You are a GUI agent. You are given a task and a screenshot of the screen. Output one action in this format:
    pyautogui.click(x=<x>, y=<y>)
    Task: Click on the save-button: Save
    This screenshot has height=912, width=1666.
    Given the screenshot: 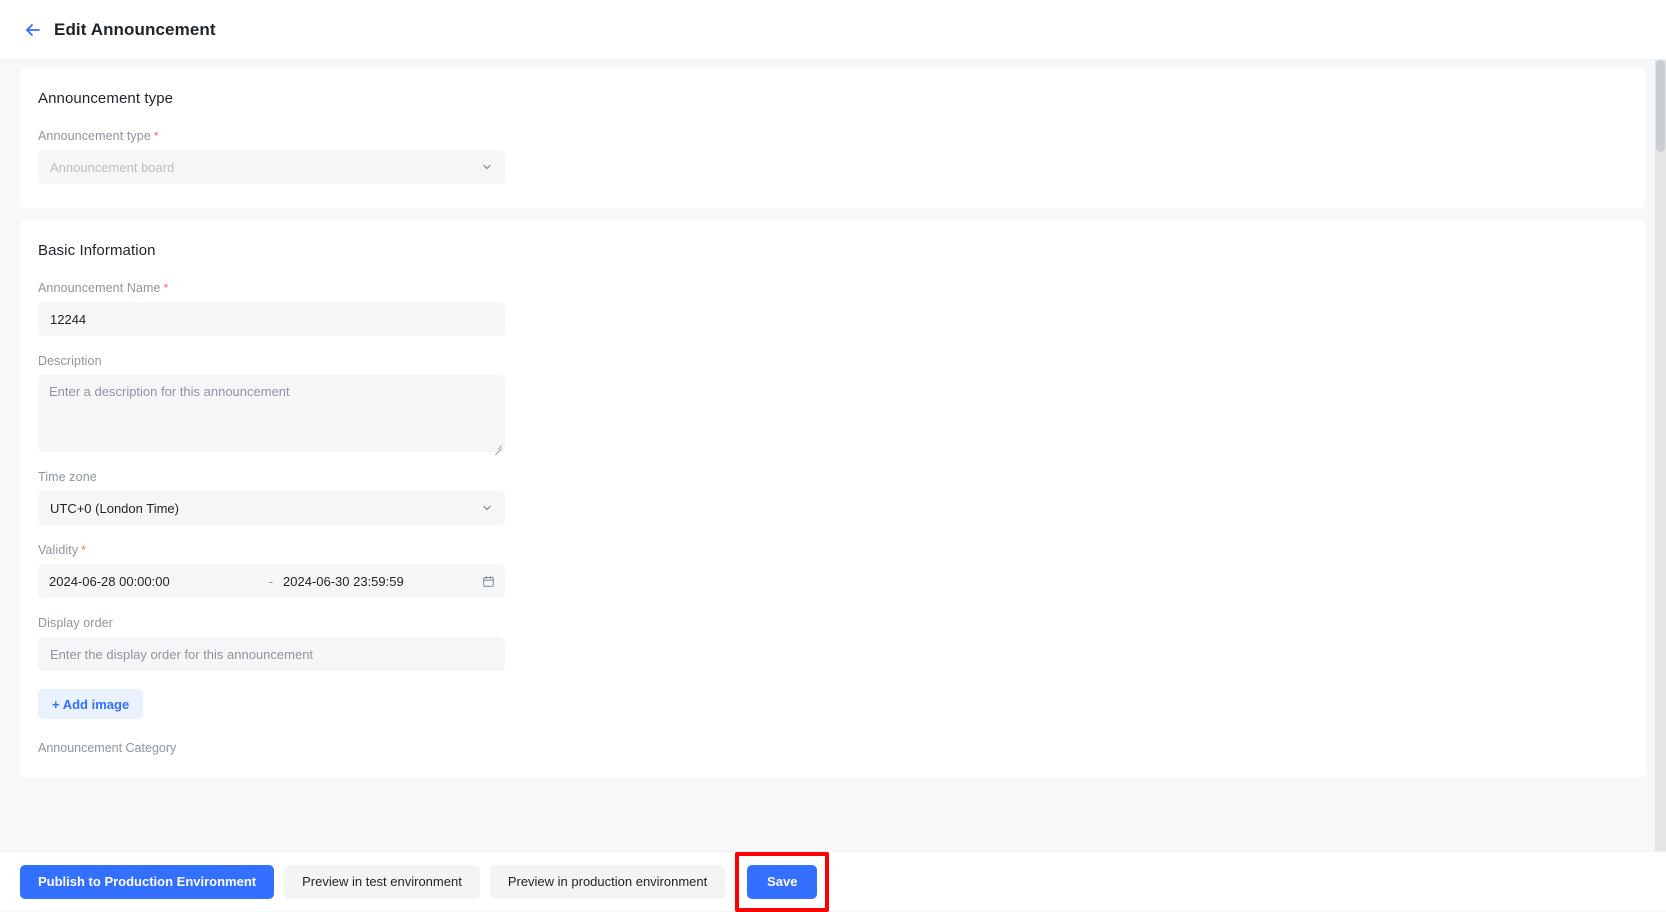 What is the action you would take?
    pyautogui.click(x=782, y=882)
    